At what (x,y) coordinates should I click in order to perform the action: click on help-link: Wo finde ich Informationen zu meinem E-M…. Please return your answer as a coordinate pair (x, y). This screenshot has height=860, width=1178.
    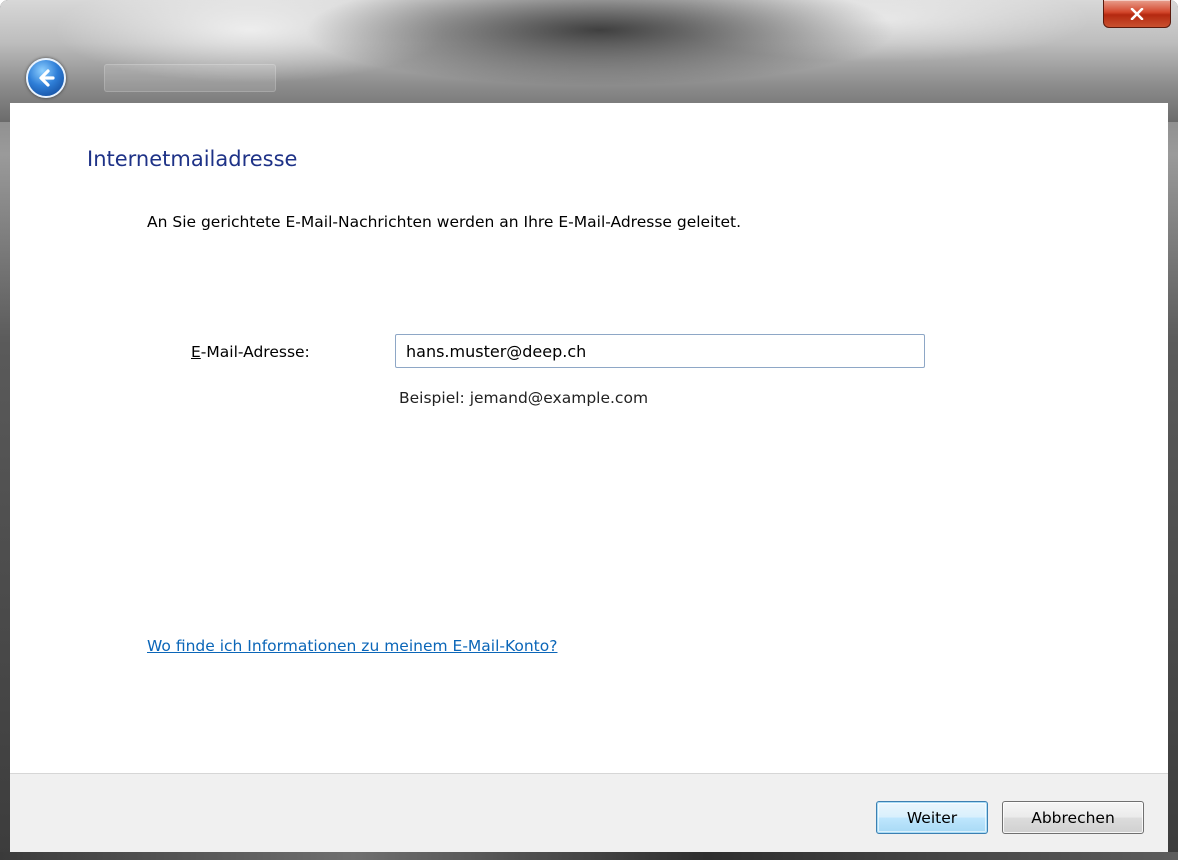
    Looking at the image, I should click on (352, 646).